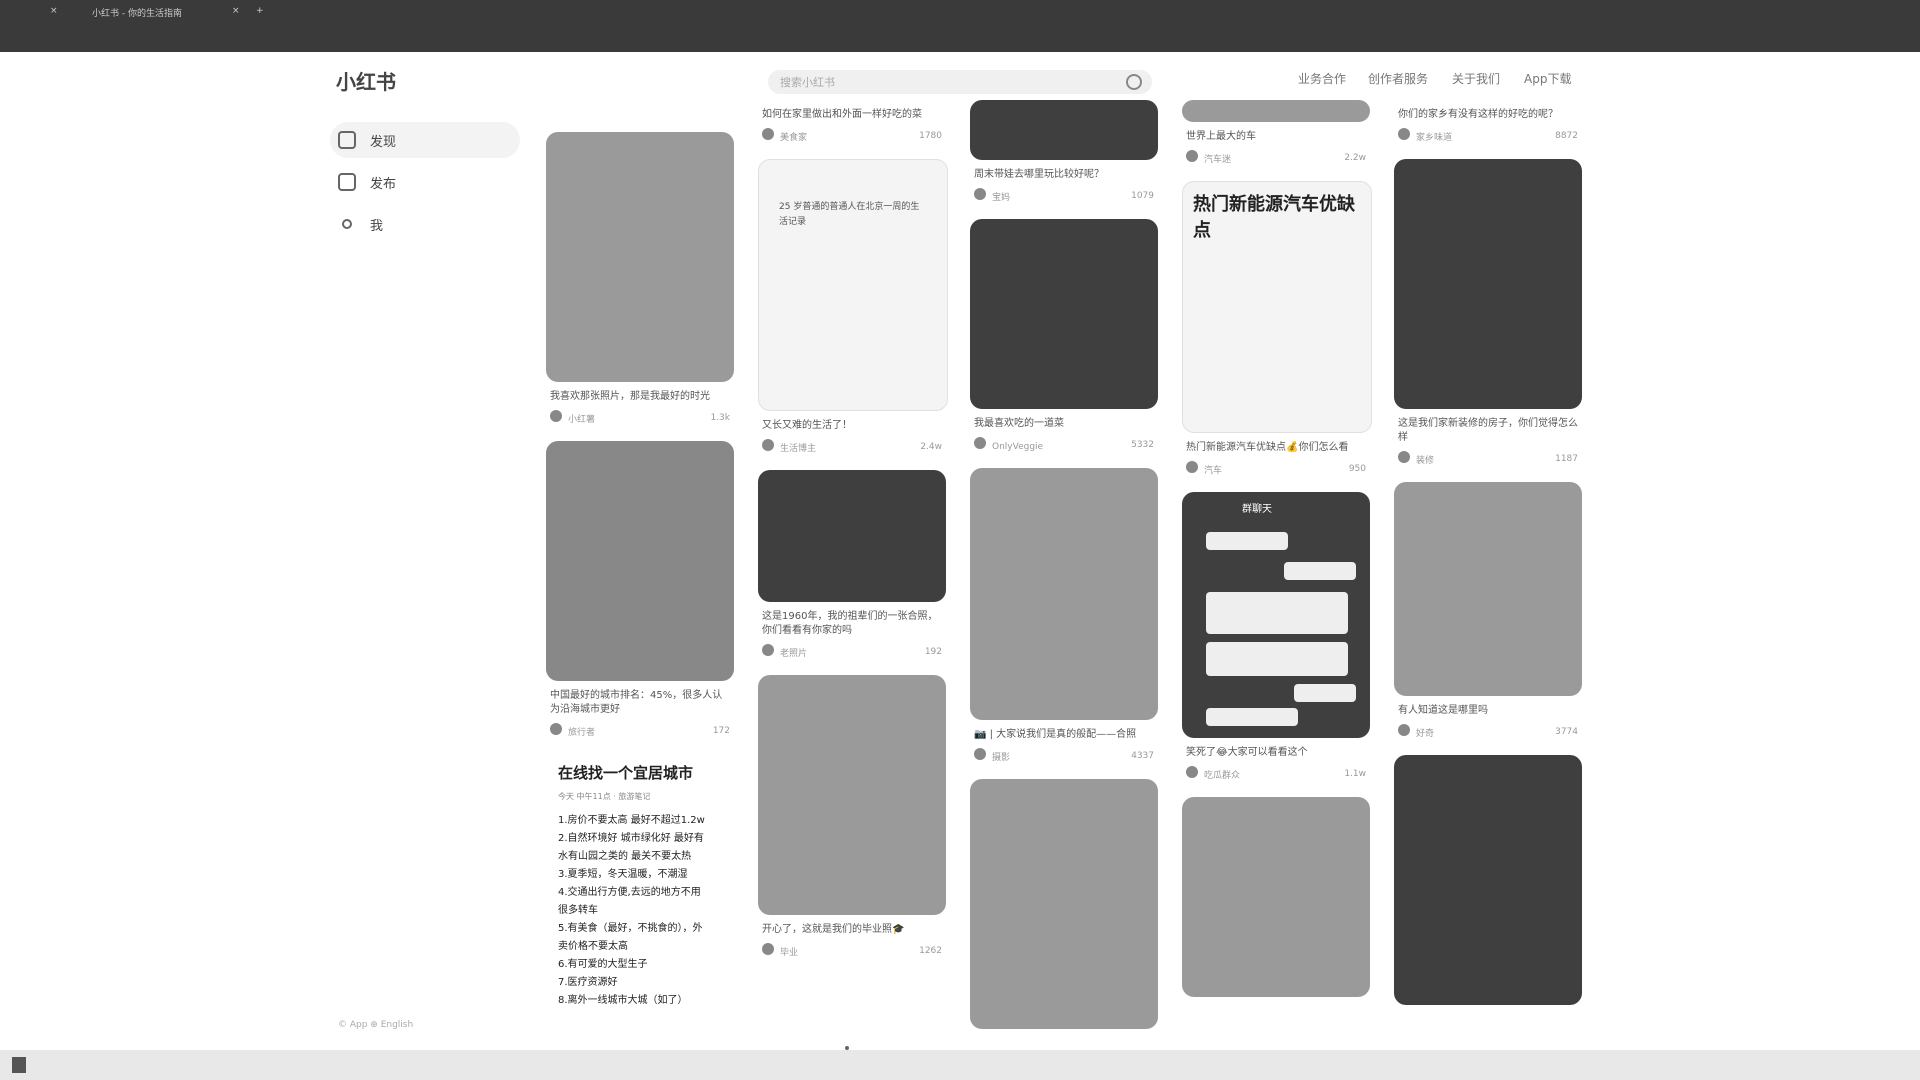 The height and width of the screenshot is (1080, 1920). What do you see at coordinates (640, 397) in the screenshot?
I see `note-title: 我喜欢那张照片，那是我最好的时光` at bounding box center [640, 397].